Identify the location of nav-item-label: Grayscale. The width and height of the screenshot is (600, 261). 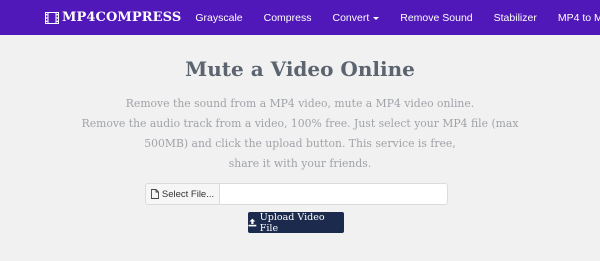
(219, 17).